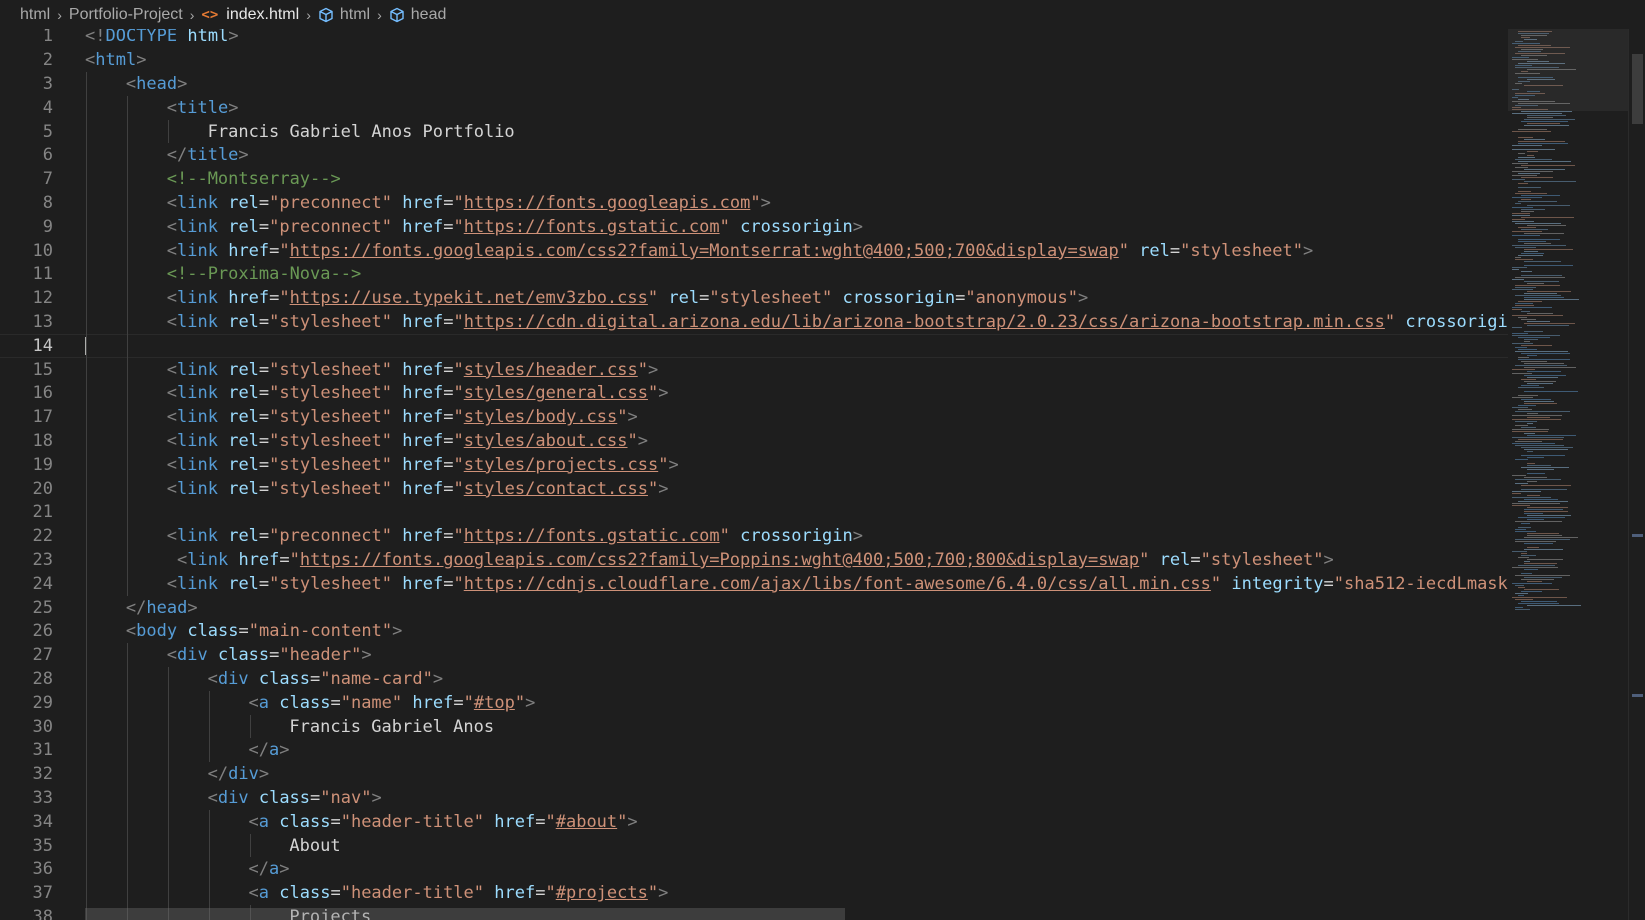 The height and width of the screenshot is (920, 1645). What do you see at coordinates (417, 15) in the screenshot?
I see `breadcrumb-item: head` at bounding box center [417, 15].